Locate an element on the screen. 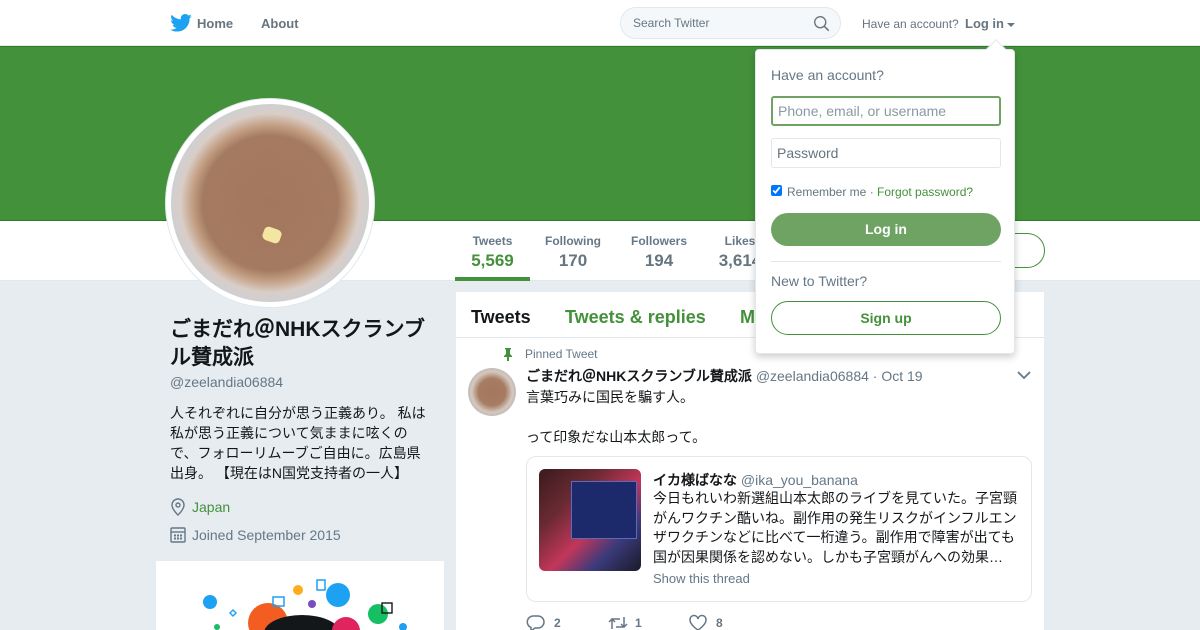  chevron-down-icon is located at coordinates (1024, 375).